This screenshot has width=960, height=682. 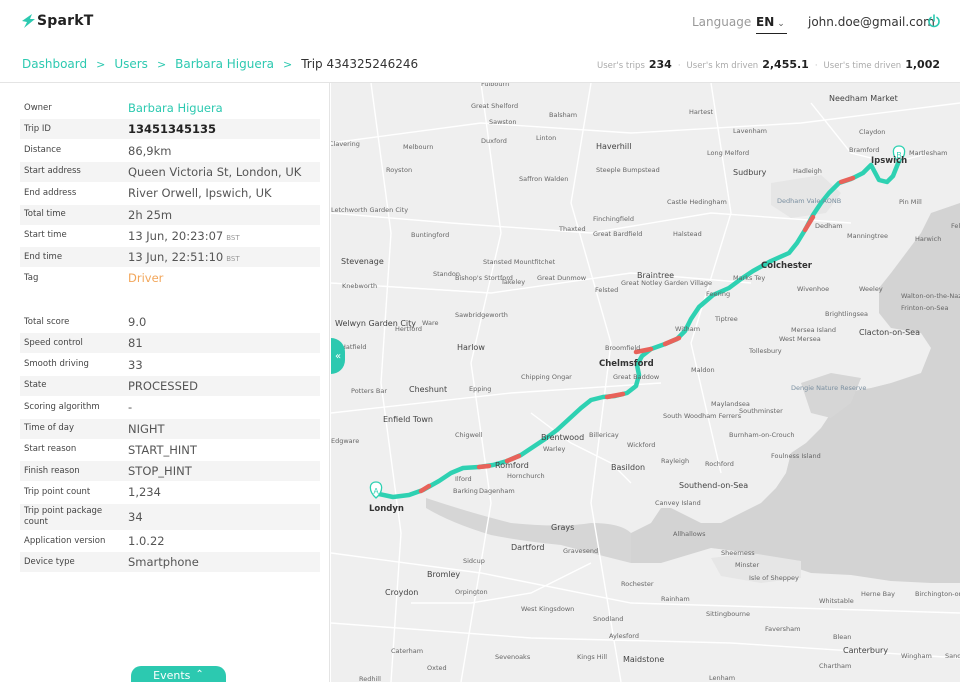 I want to click on info-value-text: NIGHT, so click(x=146, y=428).